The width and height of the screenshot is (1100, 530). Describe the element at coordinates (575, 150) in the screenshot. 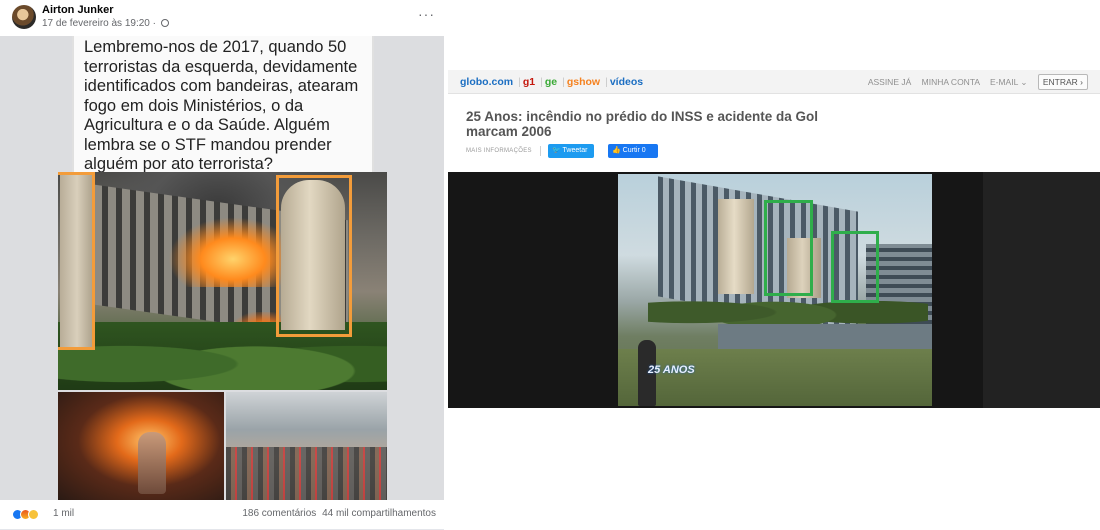

I see `tweet-button-label: Tweetar` at that location.